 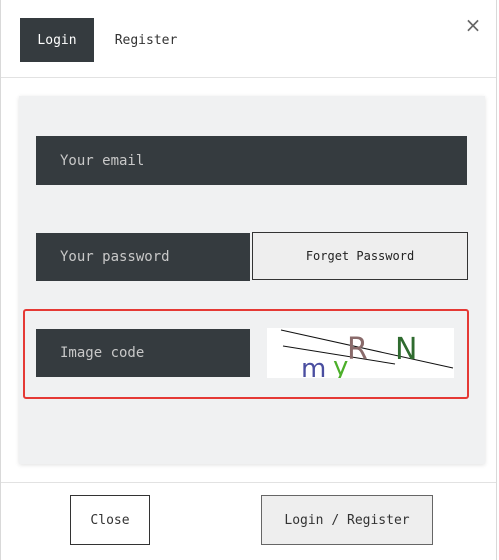 What do you see at coordinates (146, 40) in the screenshot?
I see `tab-register: Register` at bounding box center [146, 40].